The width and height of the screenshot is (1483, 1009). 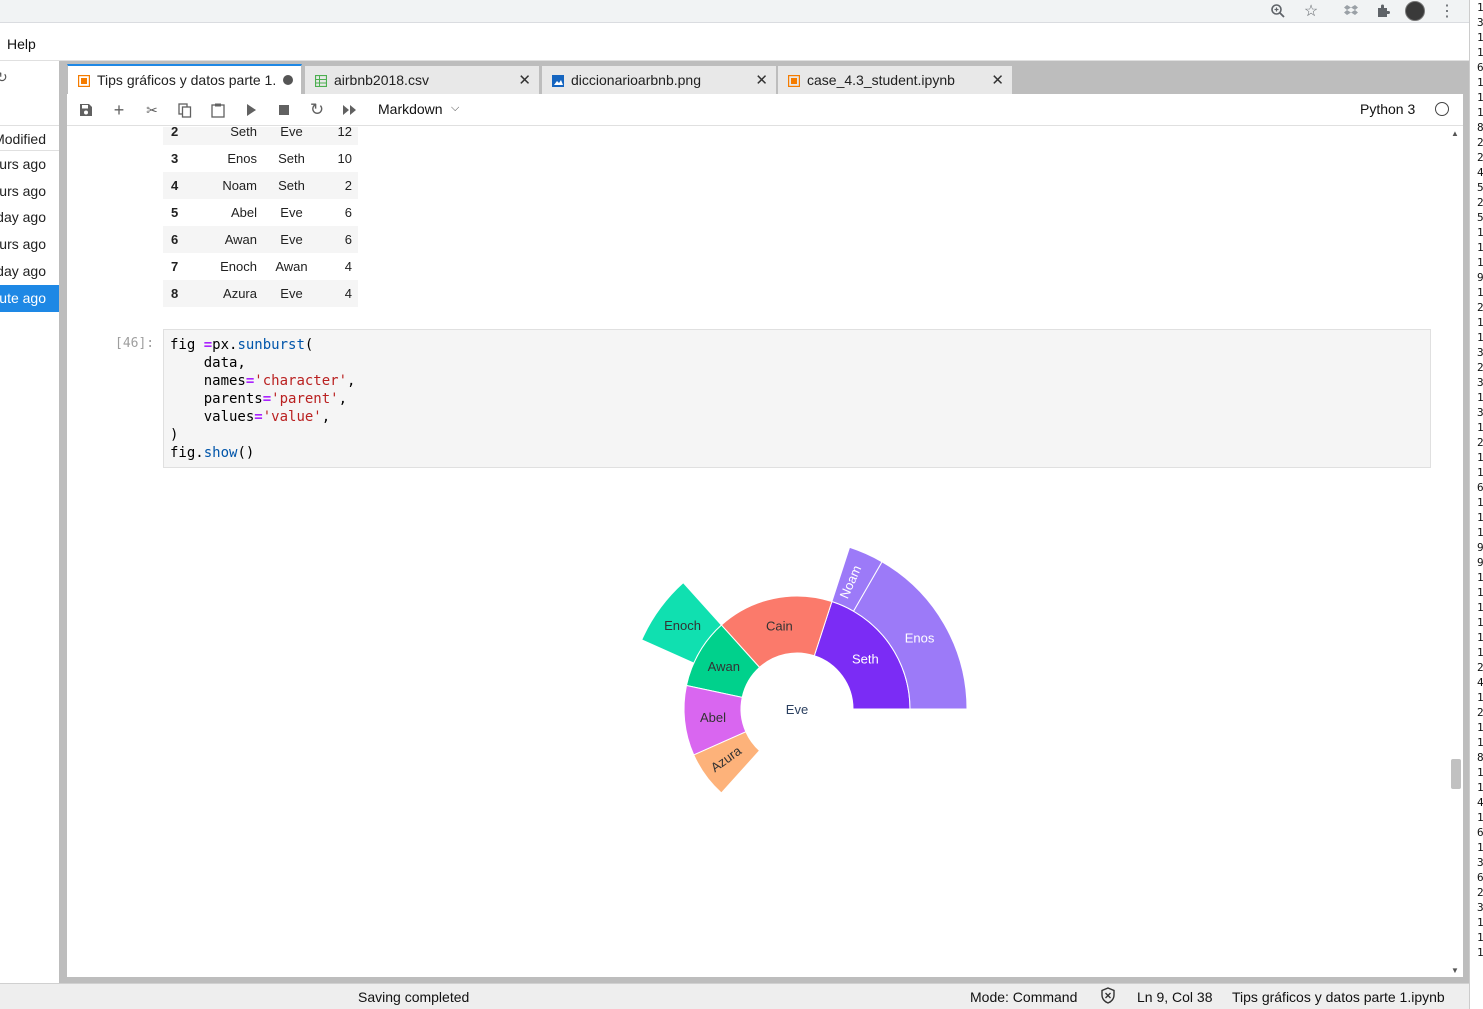 I want to click on code-line: parents='parent',, so click(x=262, y=399).